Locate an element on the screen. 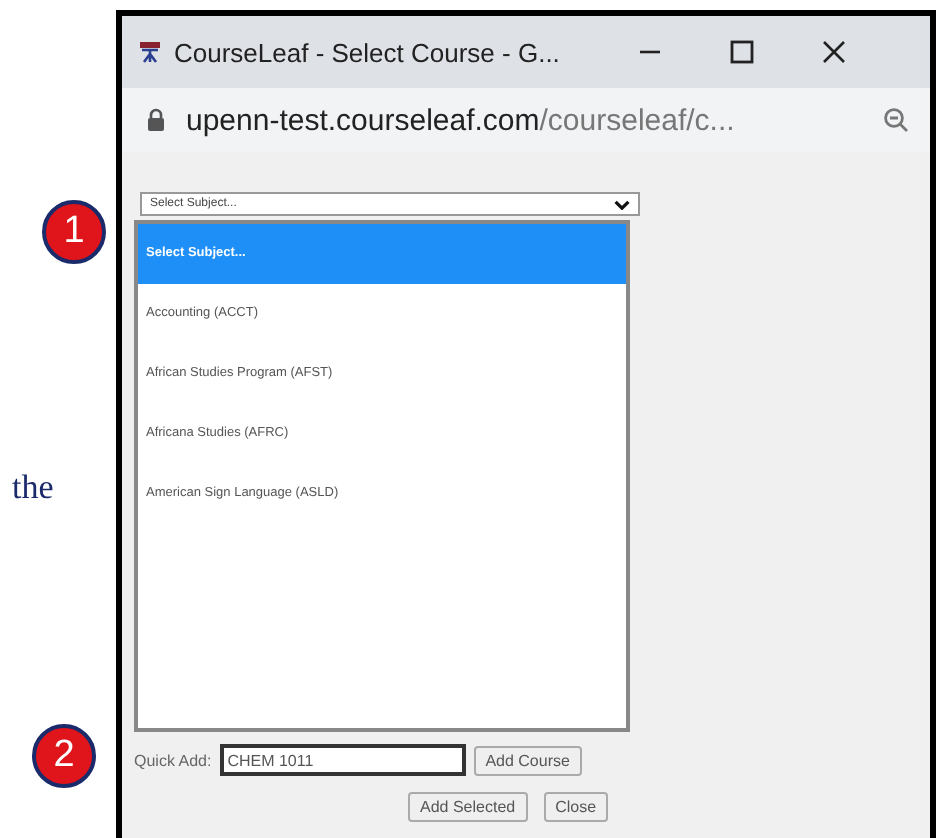 The width and height of the screenshot is (940, 838). dialog-button: Add Selected is located at coordinates (468, 807).